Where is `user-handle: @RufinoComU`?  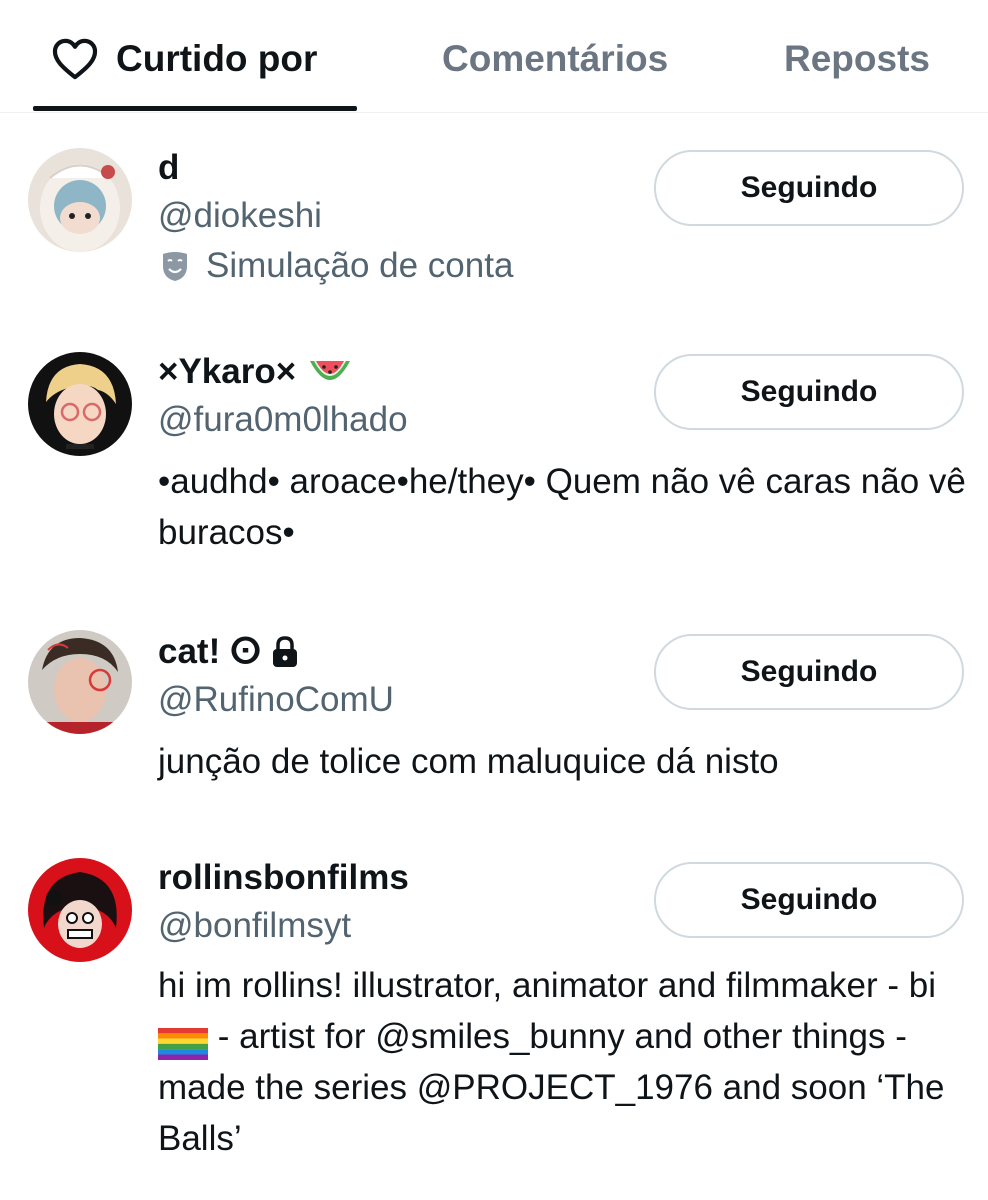 user-handle: @RufinoComU is located at coordinates (276, 699).